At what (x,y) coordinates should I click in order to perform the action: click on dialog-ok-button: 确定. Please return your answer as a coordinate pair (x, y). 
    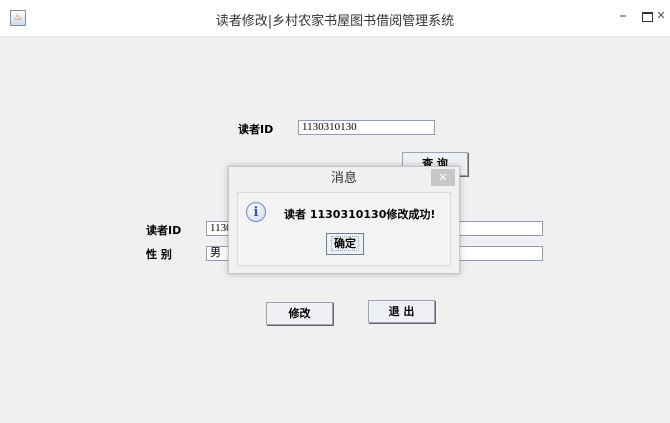
    Looking at the image, I should click on (345, 244).